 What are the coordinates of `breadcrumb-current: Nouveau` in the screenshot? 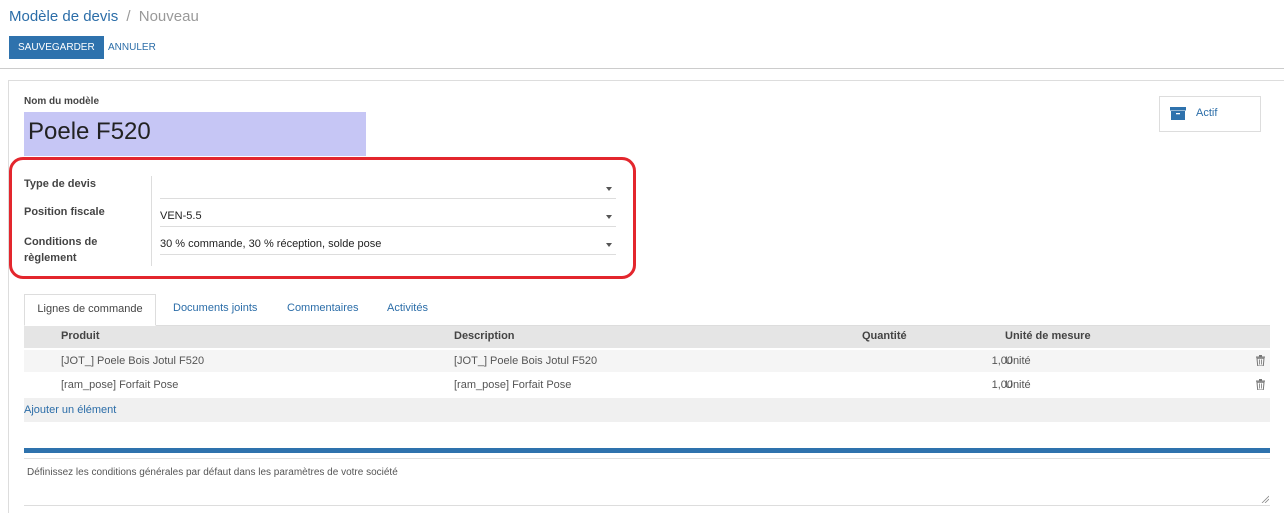 It's located at (168, 16).